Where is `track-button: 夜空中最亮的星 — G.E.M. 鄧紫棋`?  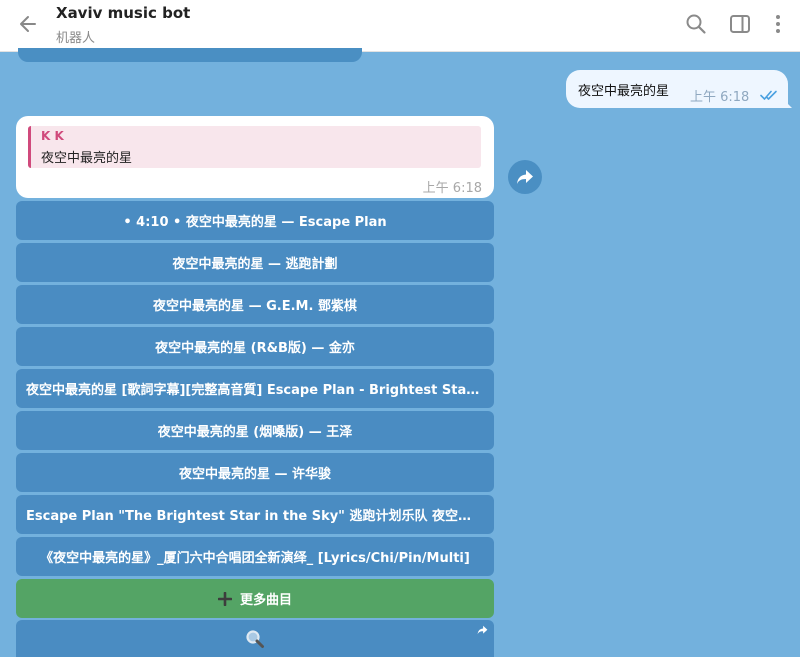 track-button: 夜空中最亮的星 — G.E.M. 鄧紫棋 is located at coordinates (255, 304).